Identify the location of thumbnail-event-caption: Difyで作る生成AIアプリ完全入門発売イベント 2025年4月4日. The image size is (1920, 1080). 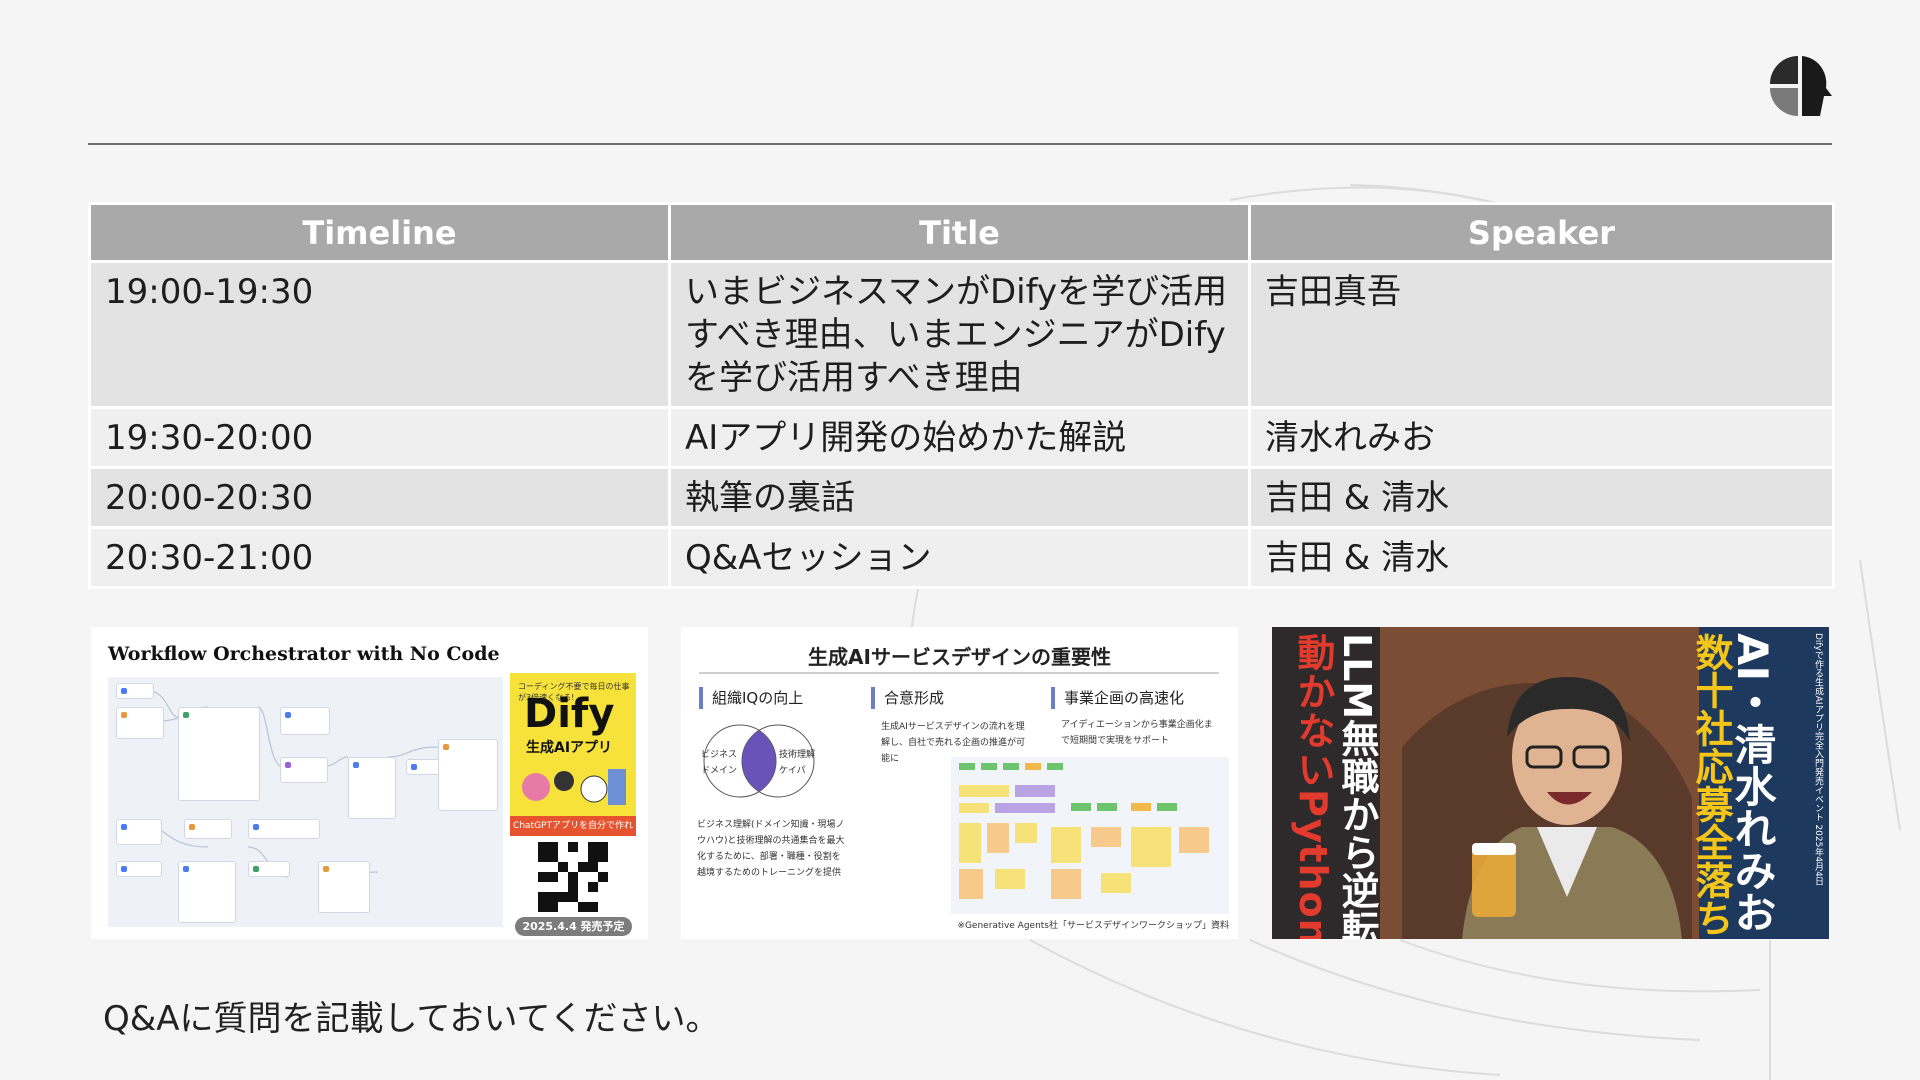
(1818, 759).